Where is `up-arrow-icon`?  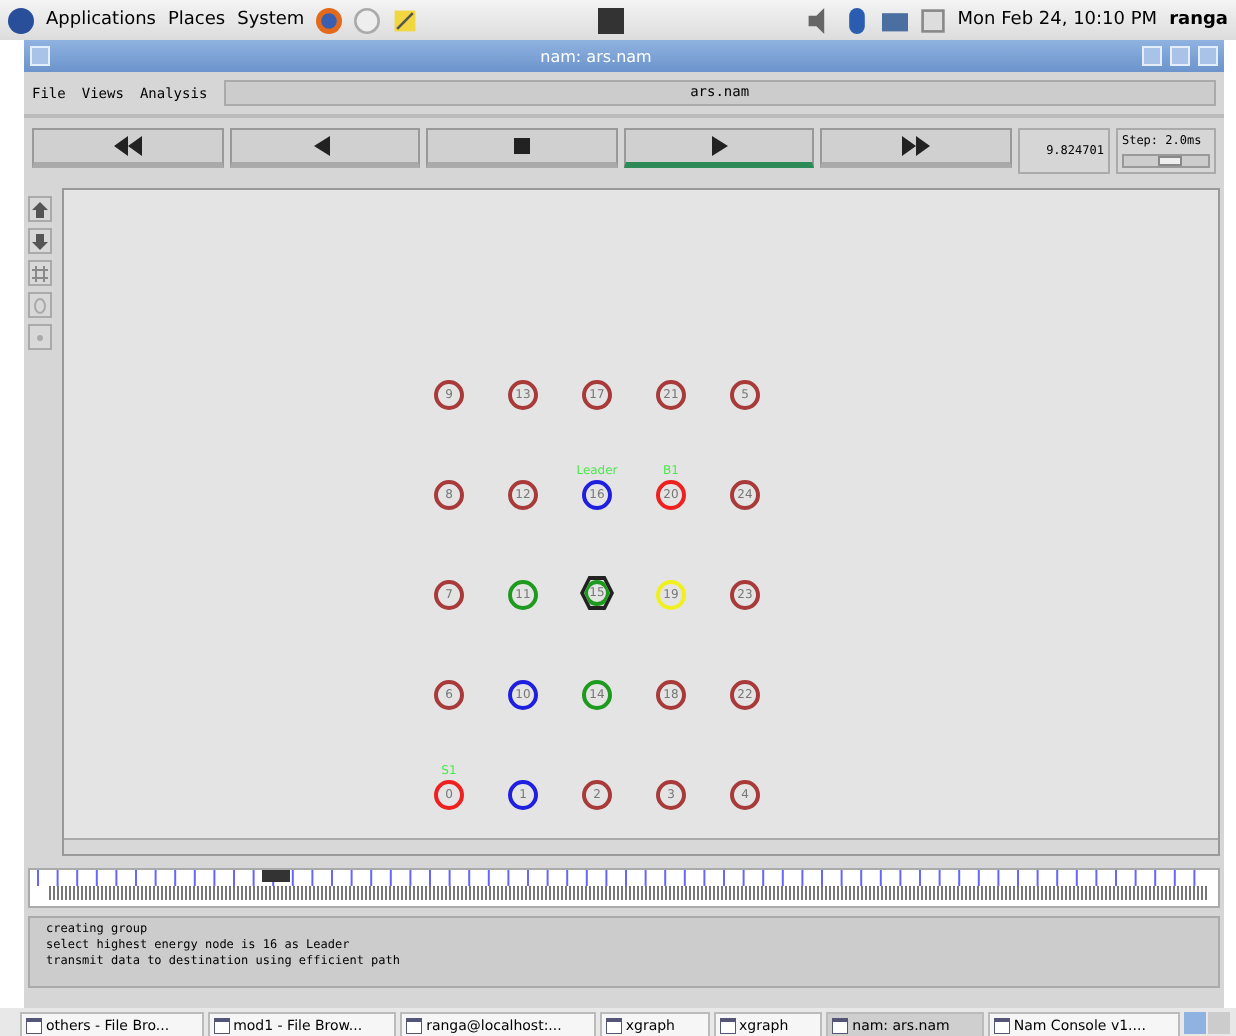 up-arrow-icon is located at coordinates (40, 209).